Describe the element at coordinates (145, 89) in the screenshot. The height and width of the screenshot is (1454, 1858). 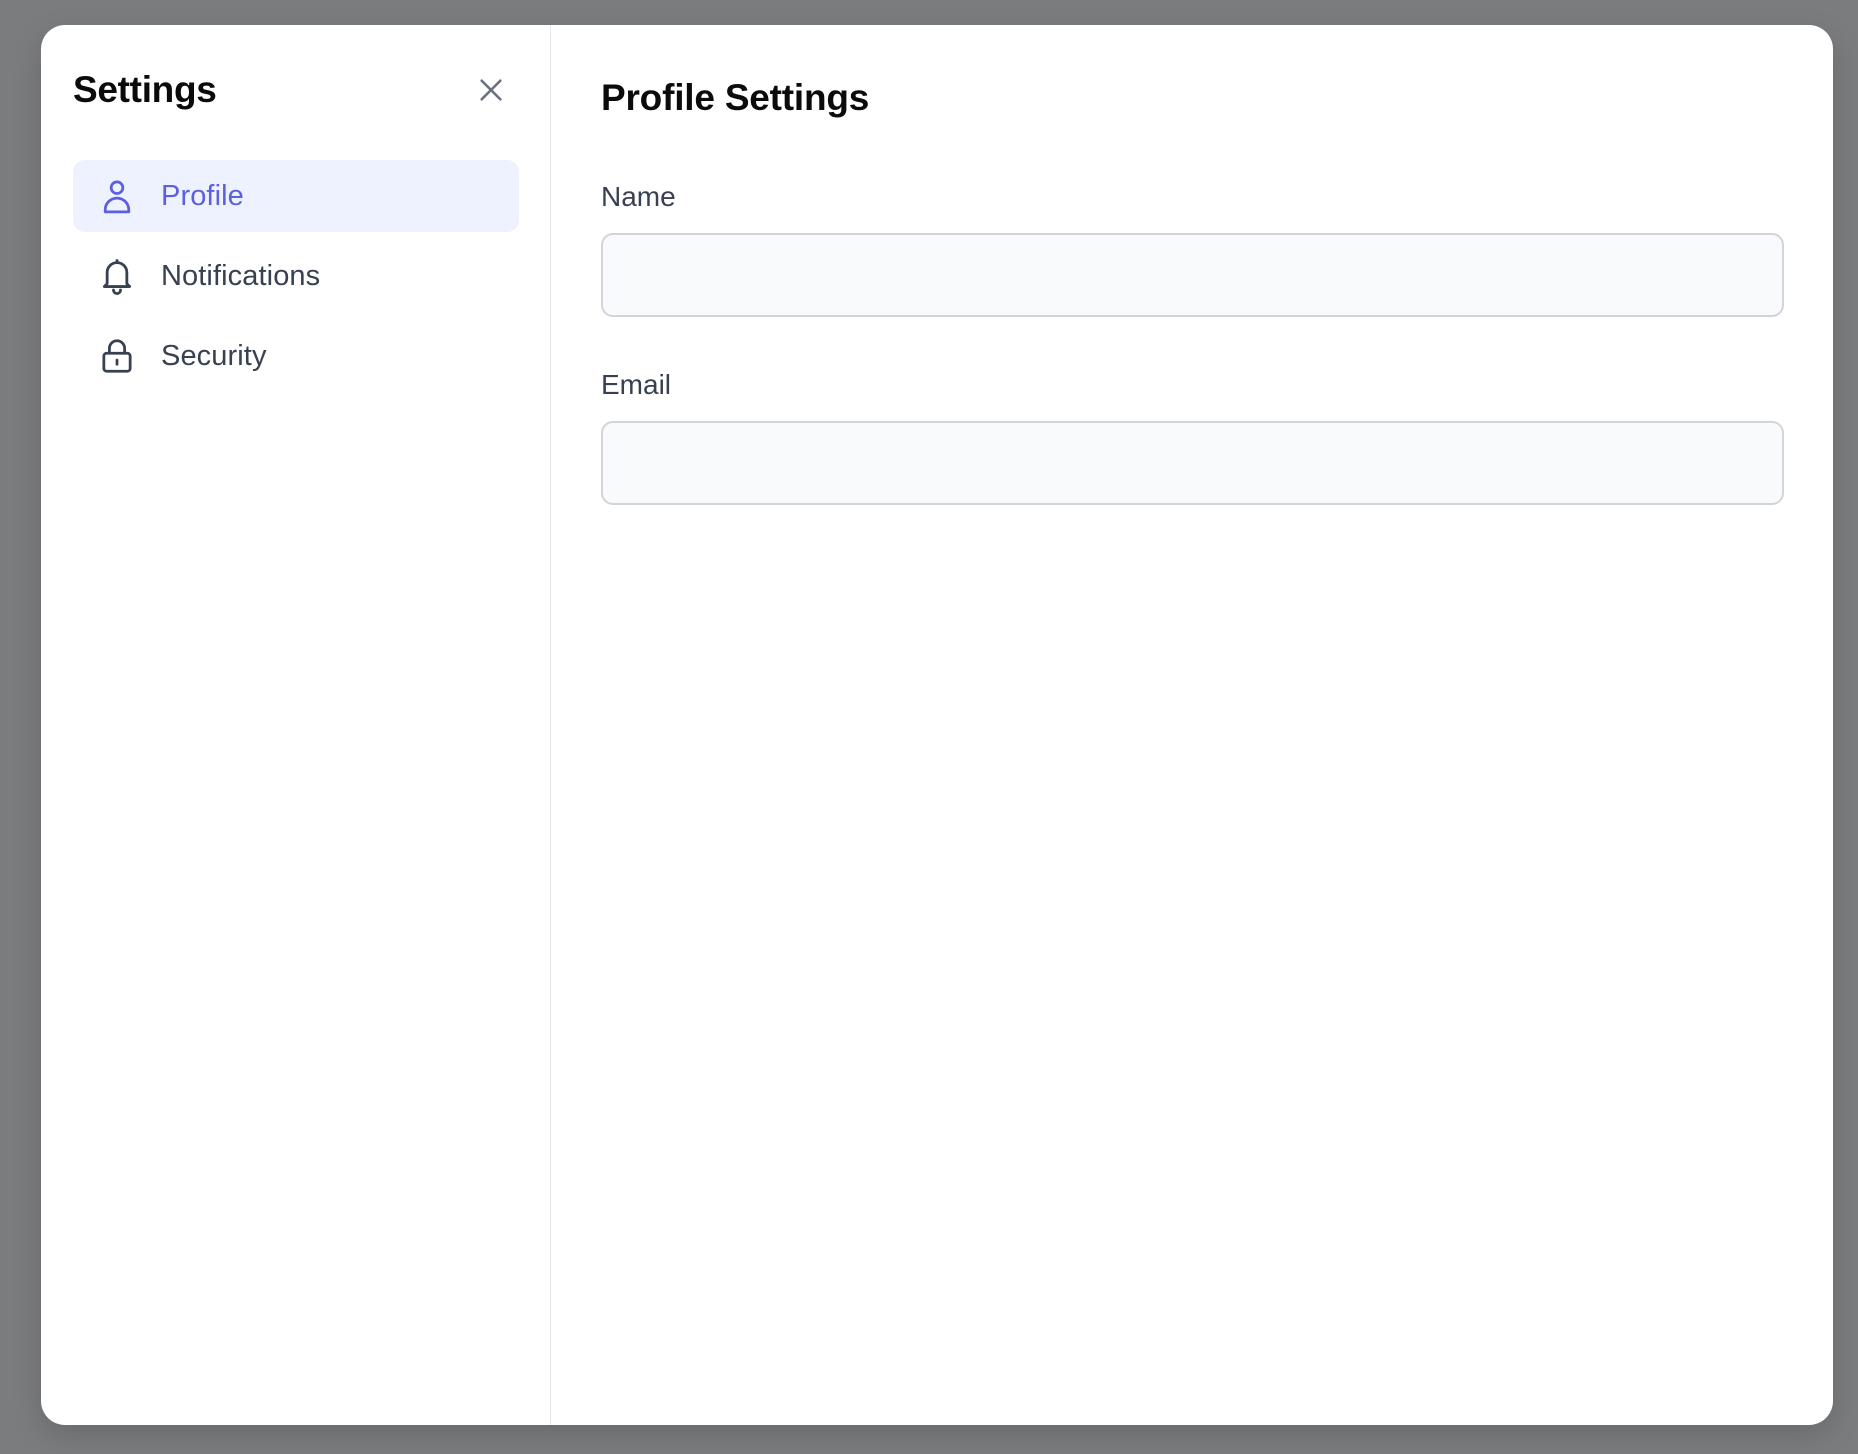
I see `sidebar-title: Settings` at that location.